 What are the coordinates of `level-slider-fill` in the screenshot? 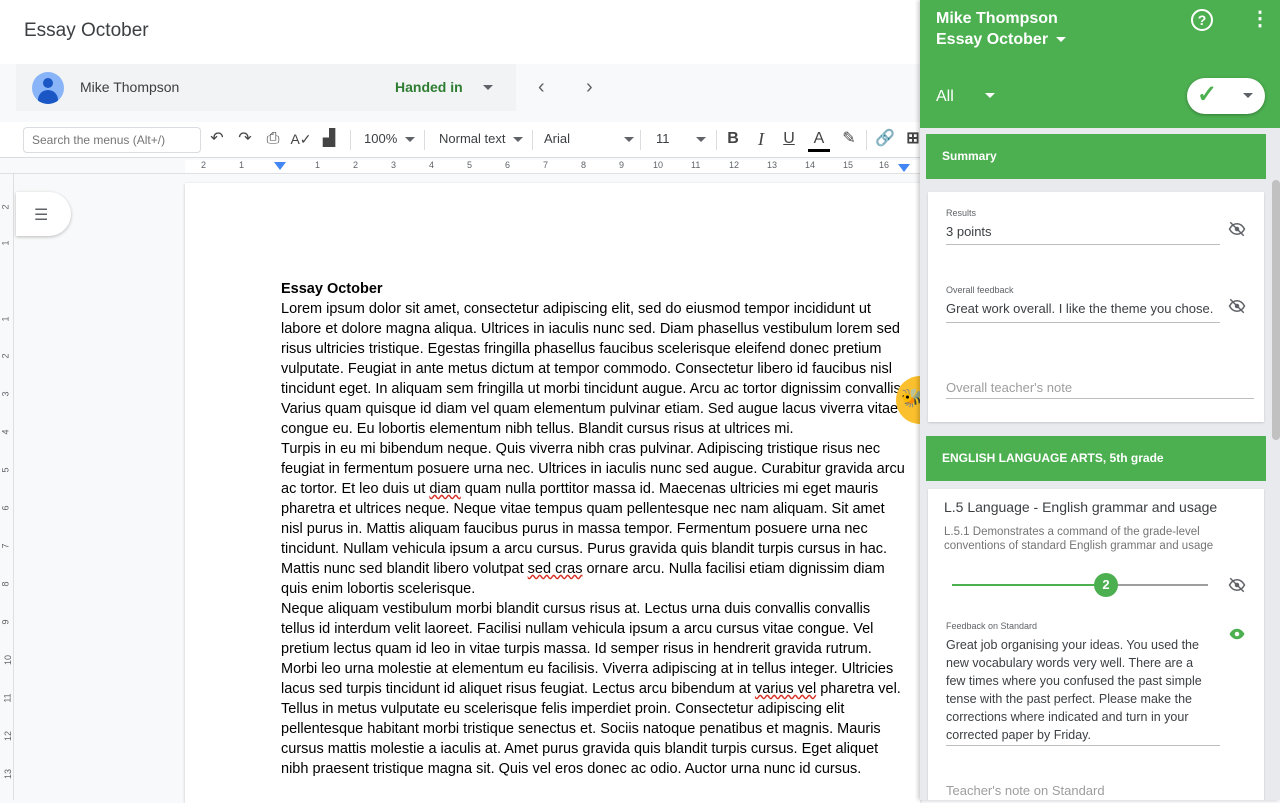 It's located at (1029, 585).